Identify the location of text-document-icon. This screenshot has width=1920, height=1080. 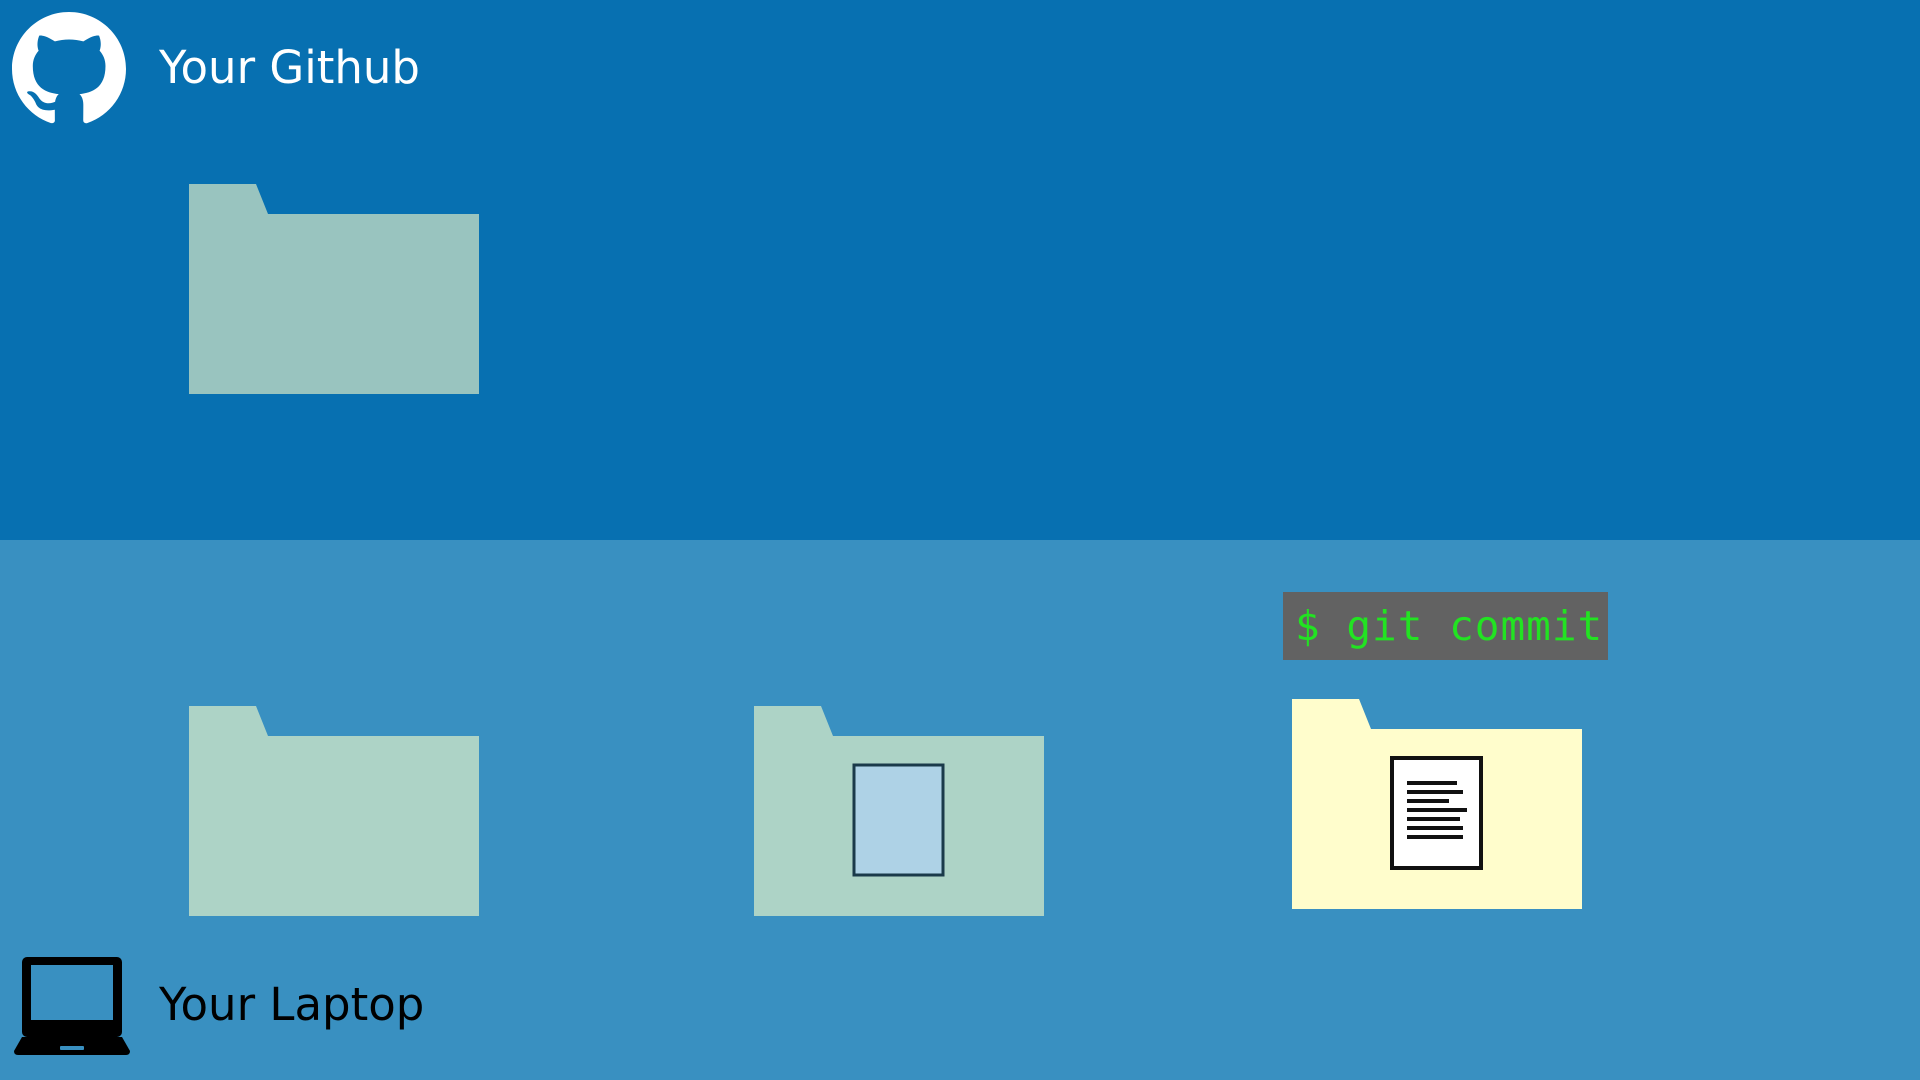
(1436, 813).